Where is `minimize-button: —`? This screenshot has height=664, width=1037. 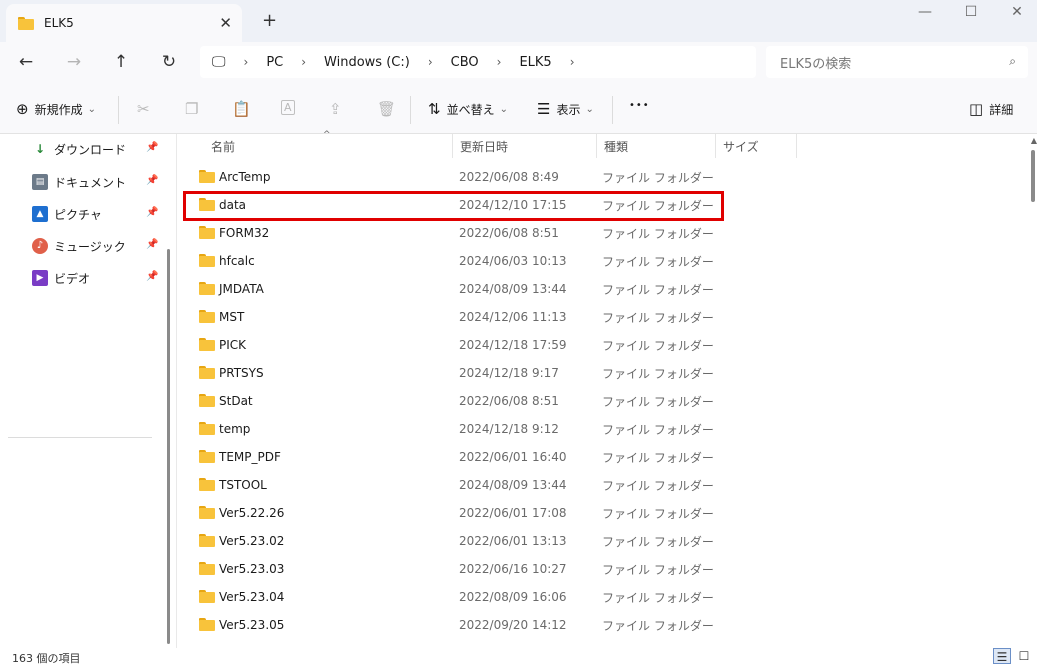
minimize-button: — is located at coordinates (925, 12).